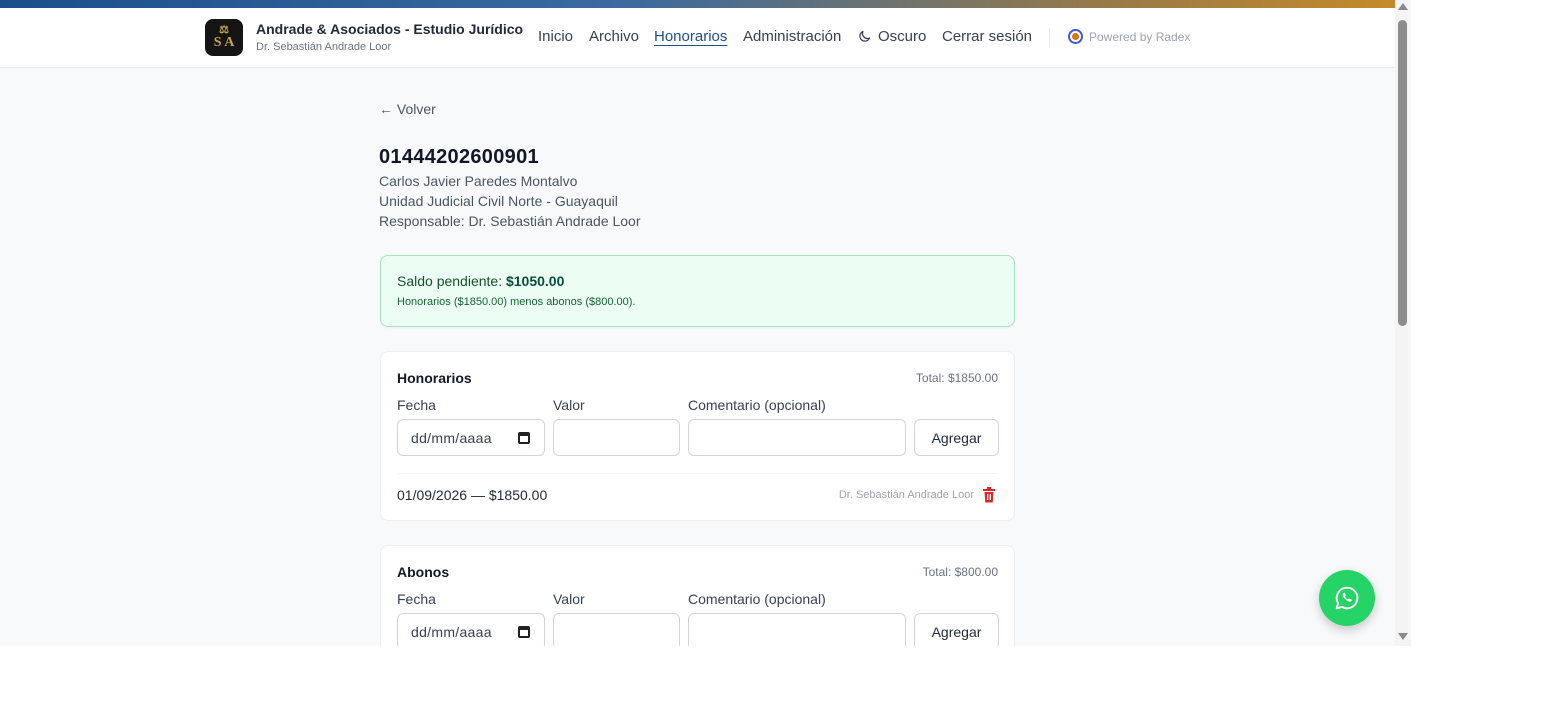 Image resolution: width=1568 pixels, height=716 pixels. Describe the element at coordinates (478, 181) in the screenshot. I see `case-client: Carlos Javier Paredes Montalvo` at that location.